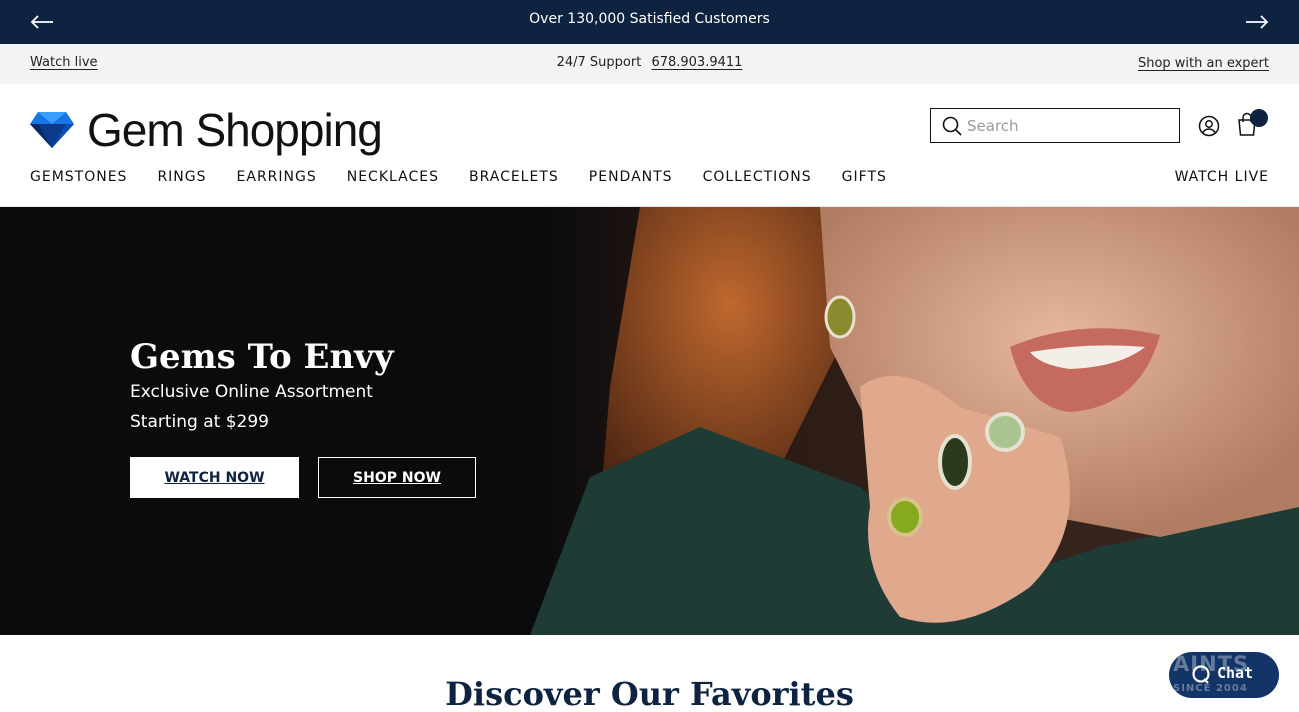 Image resolution: width=1299 pixels, height=712 pixels. I want to click on shop-with-expert-link: Shop with an expert, so click(1203, 63).